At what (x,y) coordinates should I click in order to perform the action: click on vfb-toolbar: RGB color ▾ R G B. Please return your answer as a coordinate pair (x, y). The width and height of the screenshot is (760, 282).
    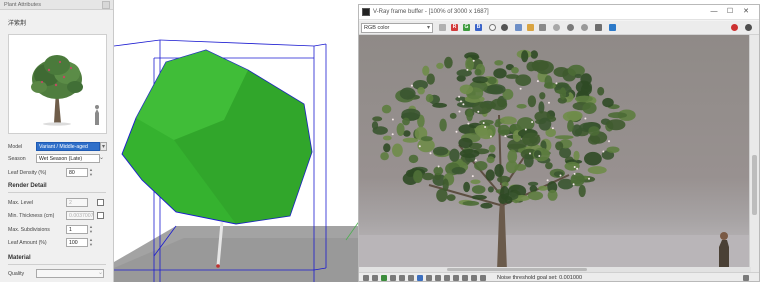
    Looking at the image, I should click on (559, 28).